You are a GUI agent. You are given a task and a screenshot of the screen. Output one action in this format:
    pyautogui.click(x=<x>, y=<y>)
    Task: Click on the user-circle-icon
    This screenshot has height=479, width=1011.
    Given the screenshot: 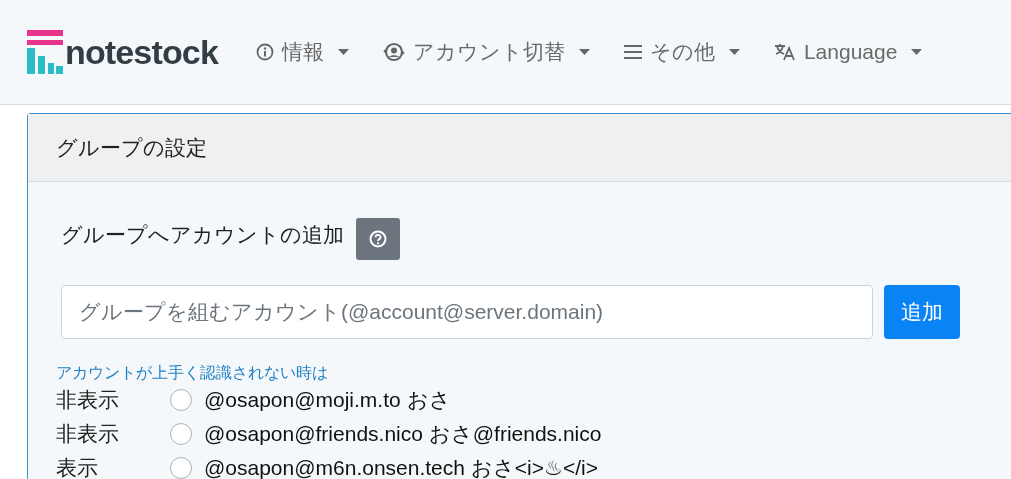 What is the action you would take?
    pyautogui.click(x=393, y=52)
    